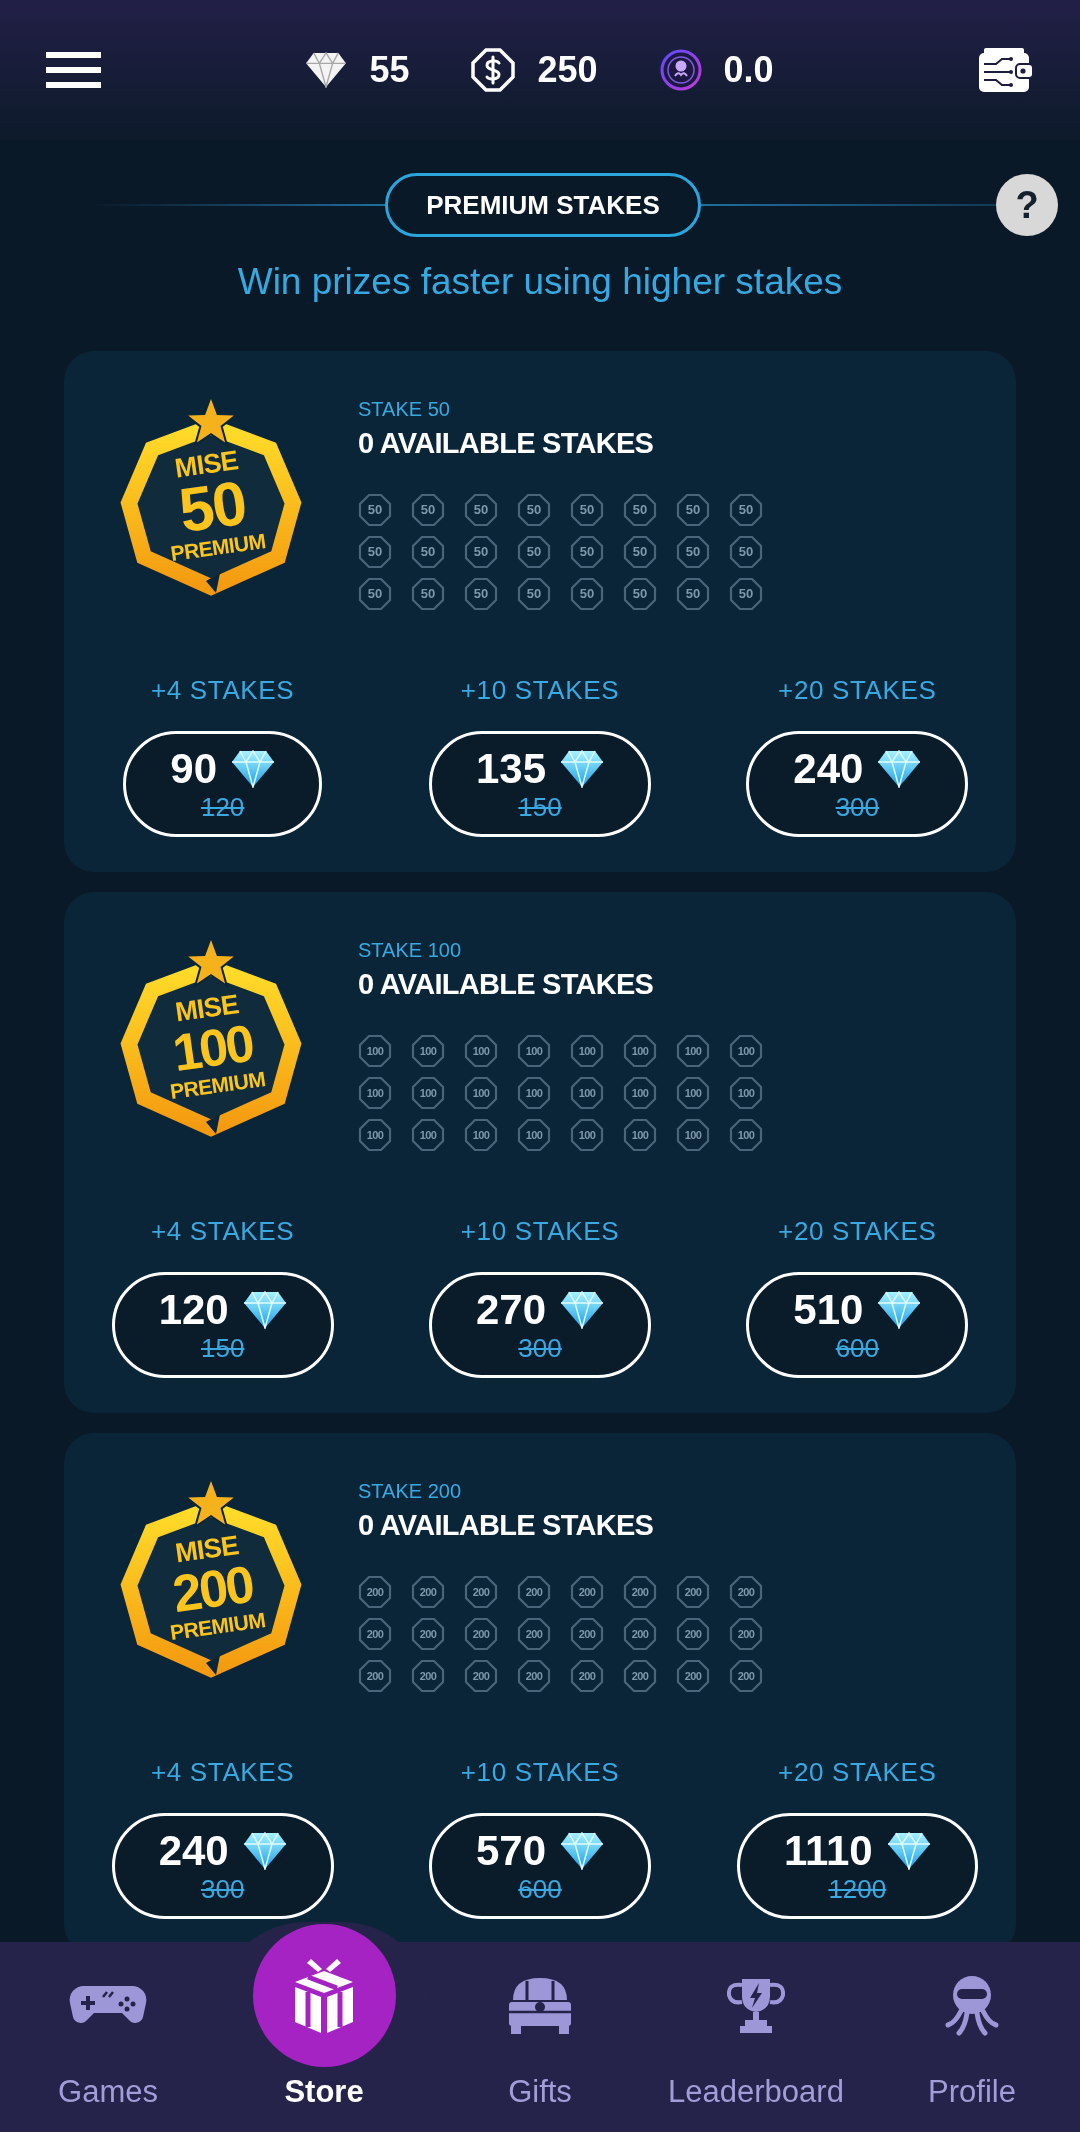  What do you see at coordinates (680, 70) in the screenshot?
I see `token-coin-icon` at bounding box center [680, 70].